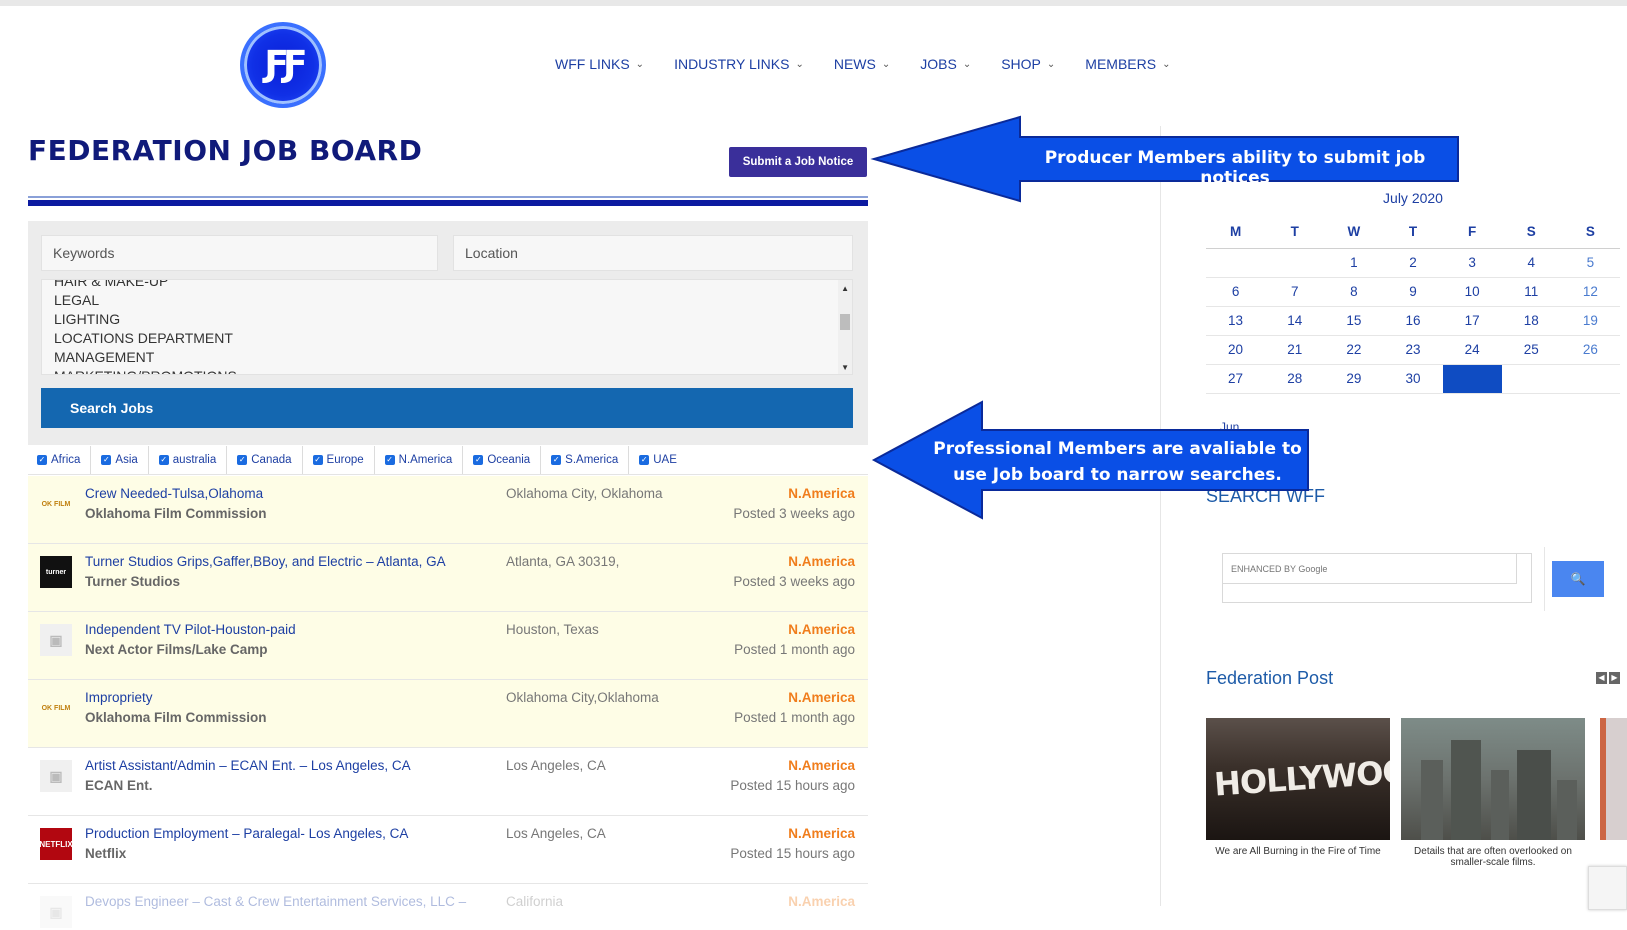 This screenshot has height=930, width=1627. I want to click on search-jobs-button: Search Jobs, so click(447, 408).